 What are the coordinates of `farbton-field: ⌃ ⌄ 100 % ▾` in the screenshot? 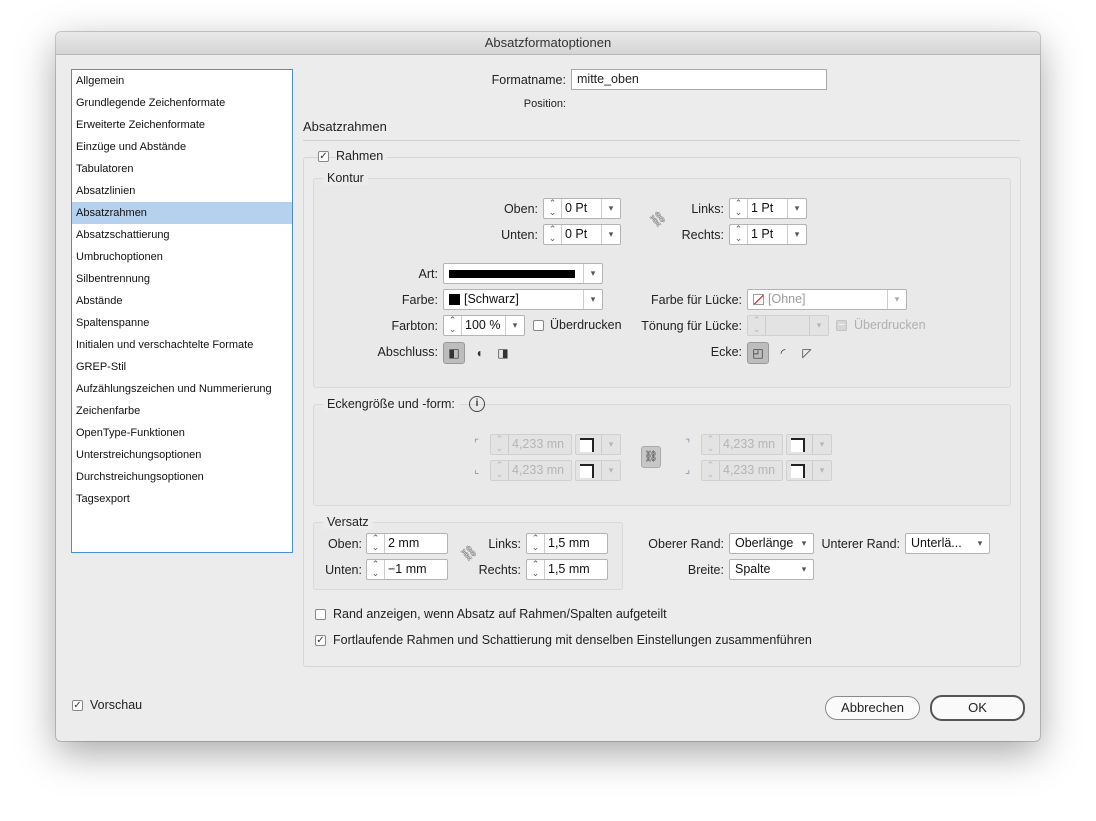 It's located at (484, 325).